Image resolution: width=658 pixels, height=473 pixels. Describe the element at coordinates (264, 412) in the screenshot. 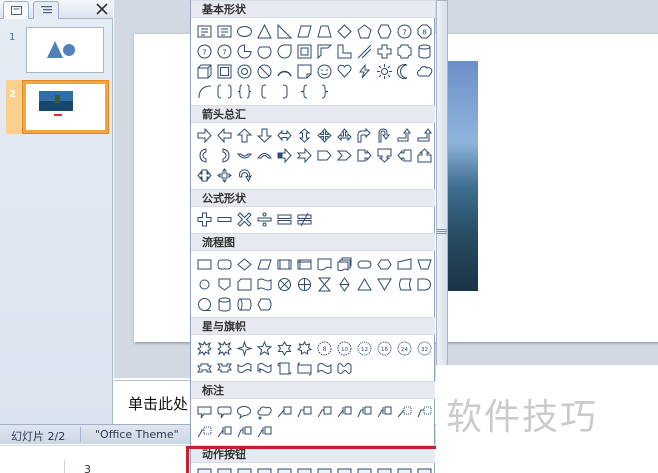

I see `callout-c-cloud-icon` at that location.